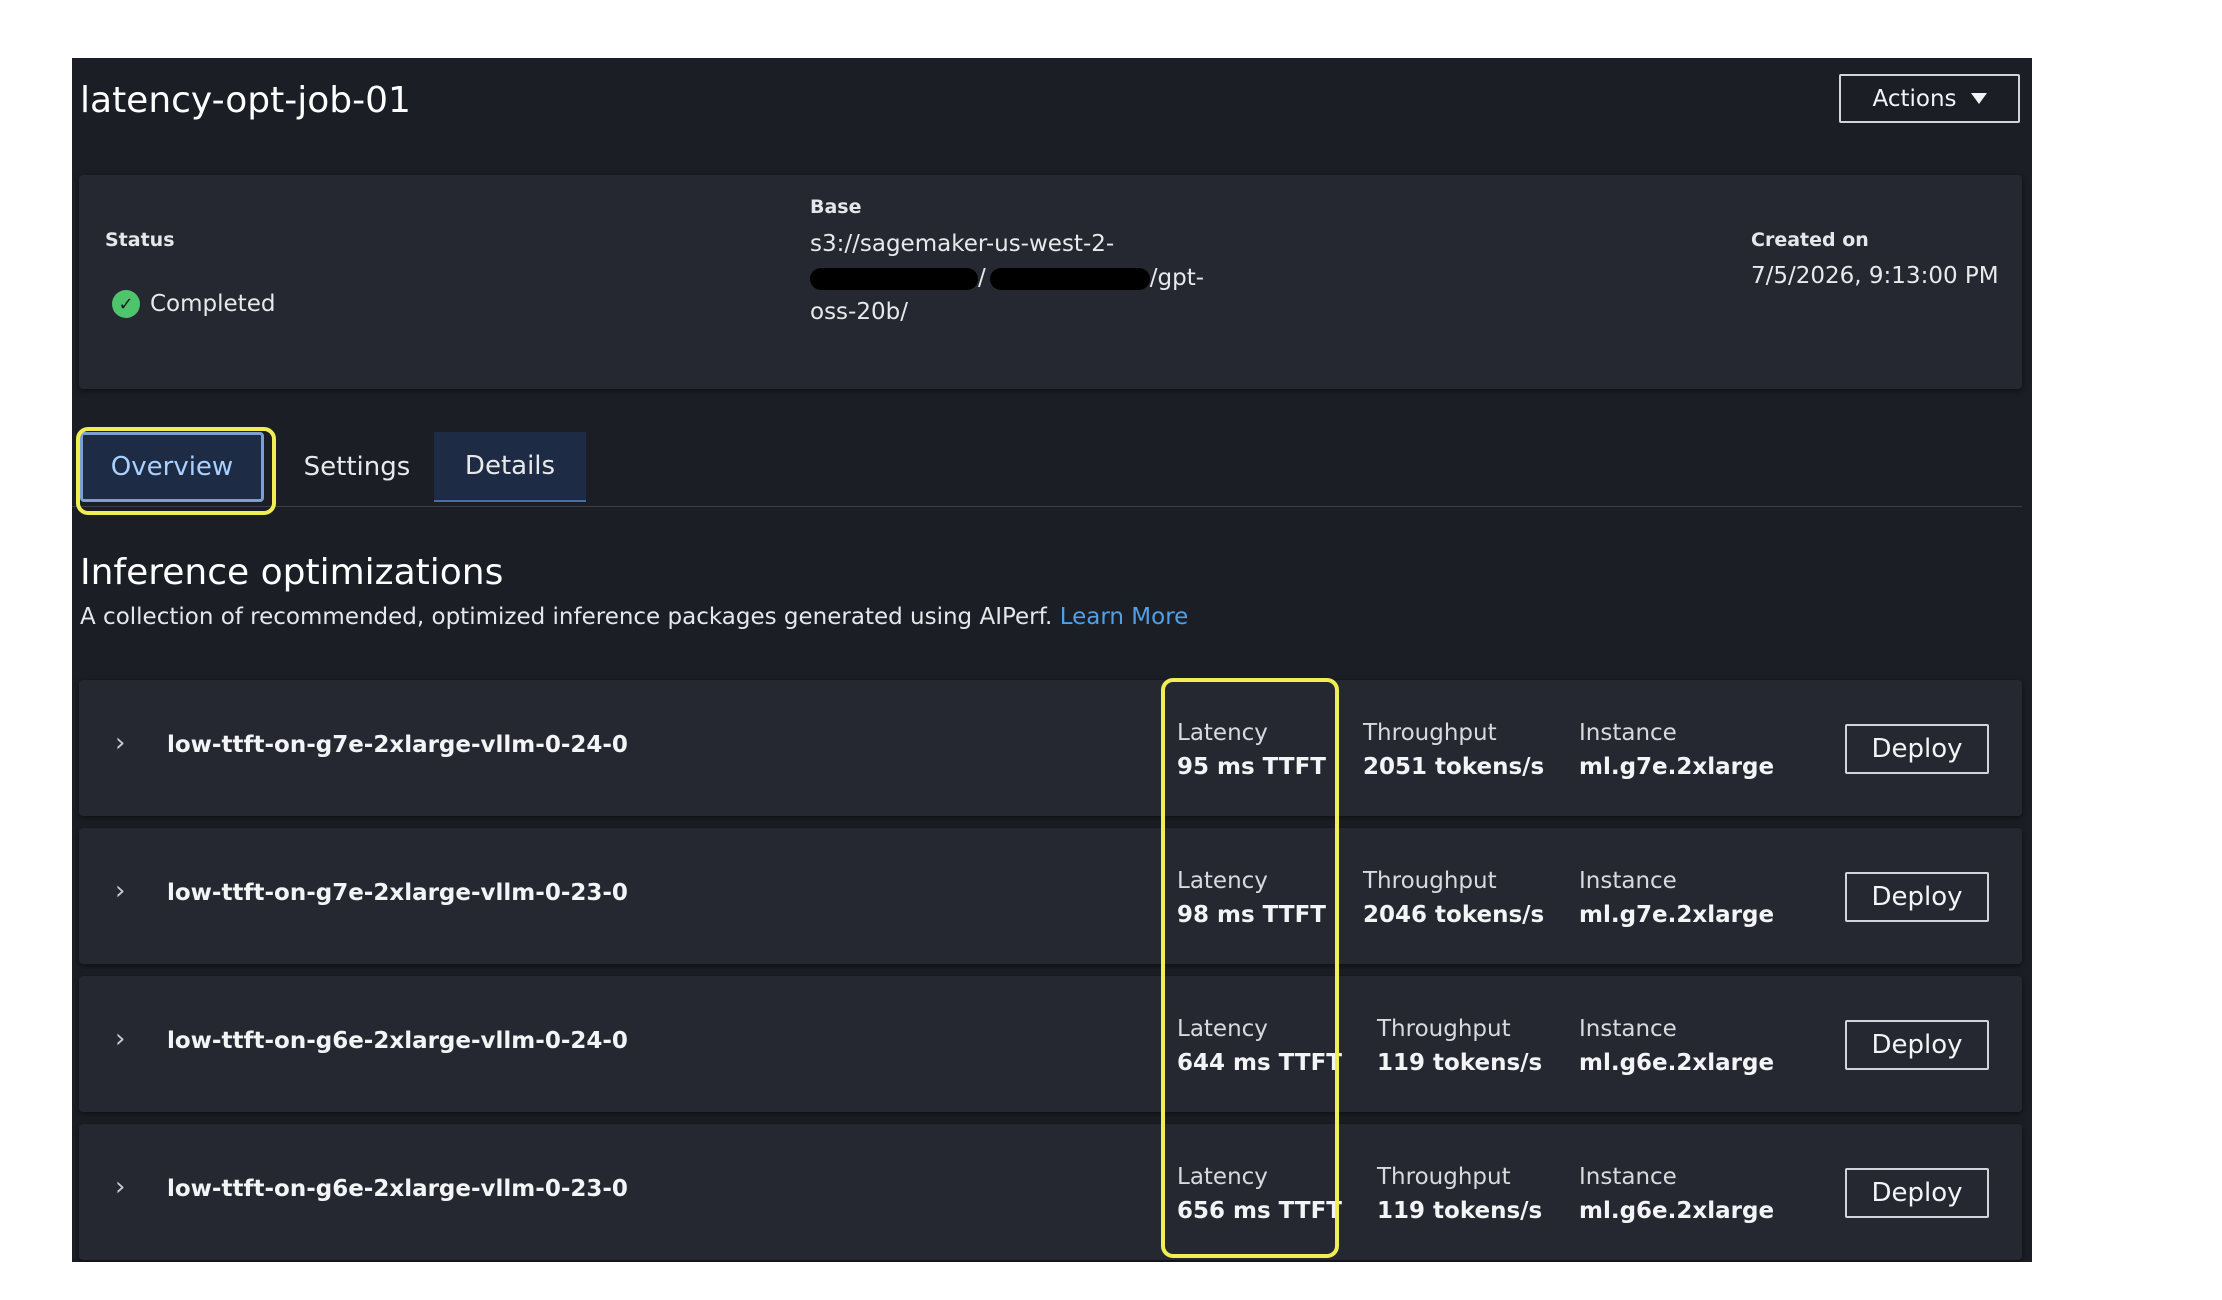 Image resolution: width=2222 pixels, height=1300 pixels. Describe the element at coordinates (1875, 276) in the screenshot. I see `created-value: 7/5/2026, 9:13:00 PM` at that location.